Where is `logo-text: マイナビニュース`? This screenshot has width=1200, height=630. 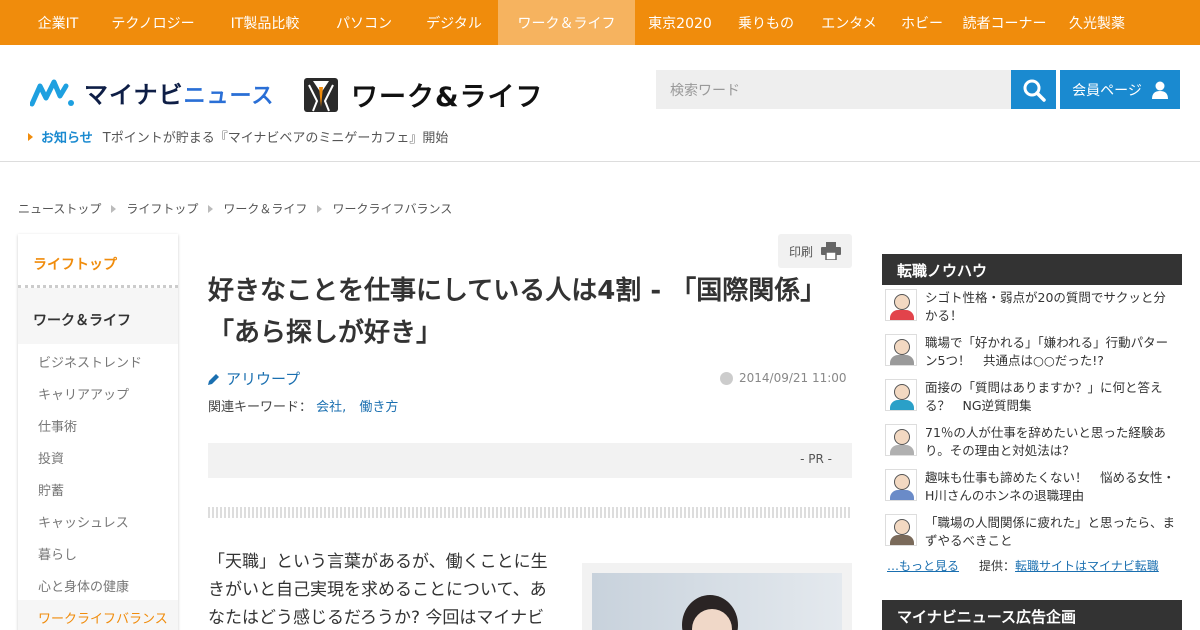
logo-text: マイナビニュース is located at coordinates (179, 95).